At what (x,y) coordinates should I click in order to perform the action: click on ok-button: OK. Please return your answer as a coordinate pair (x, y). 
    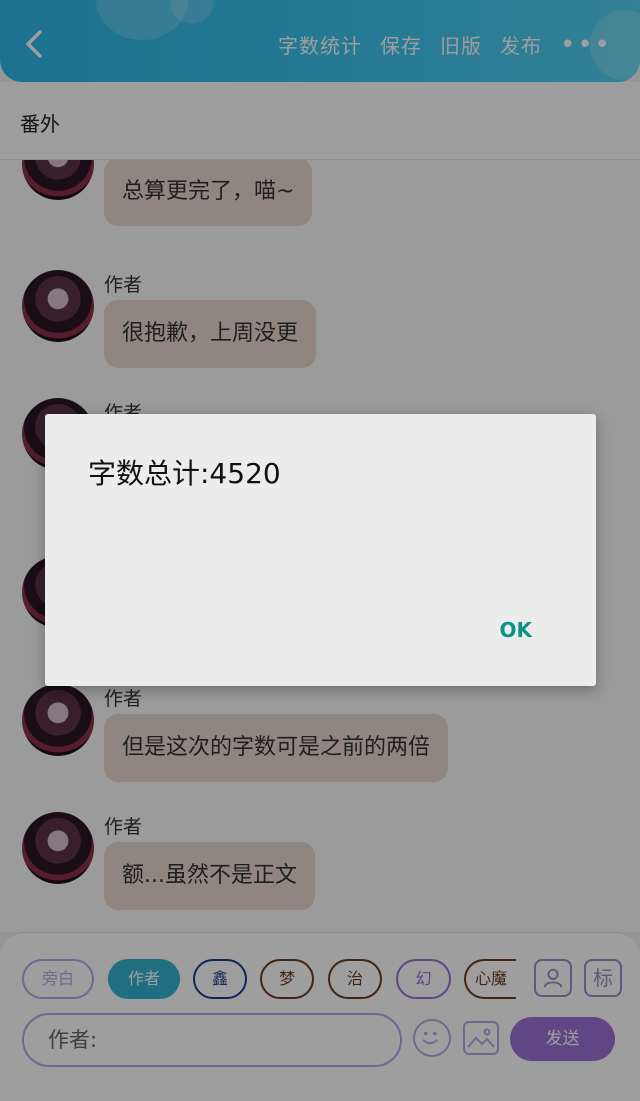
    Looking at the image, I should click on (516, 630).